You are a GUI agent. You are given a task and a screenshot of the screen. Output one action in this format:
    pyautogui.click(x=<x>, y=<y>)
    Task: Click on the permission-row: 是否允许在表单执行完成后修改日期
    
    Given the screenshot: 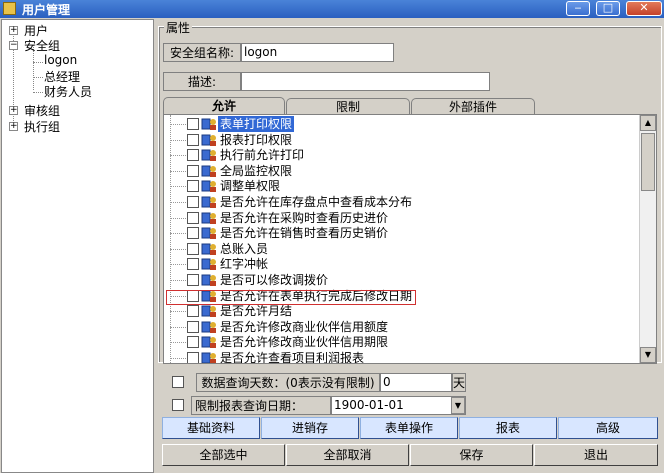 What is the action you would take?
    pyautogui.click(x=399, y=296)
    